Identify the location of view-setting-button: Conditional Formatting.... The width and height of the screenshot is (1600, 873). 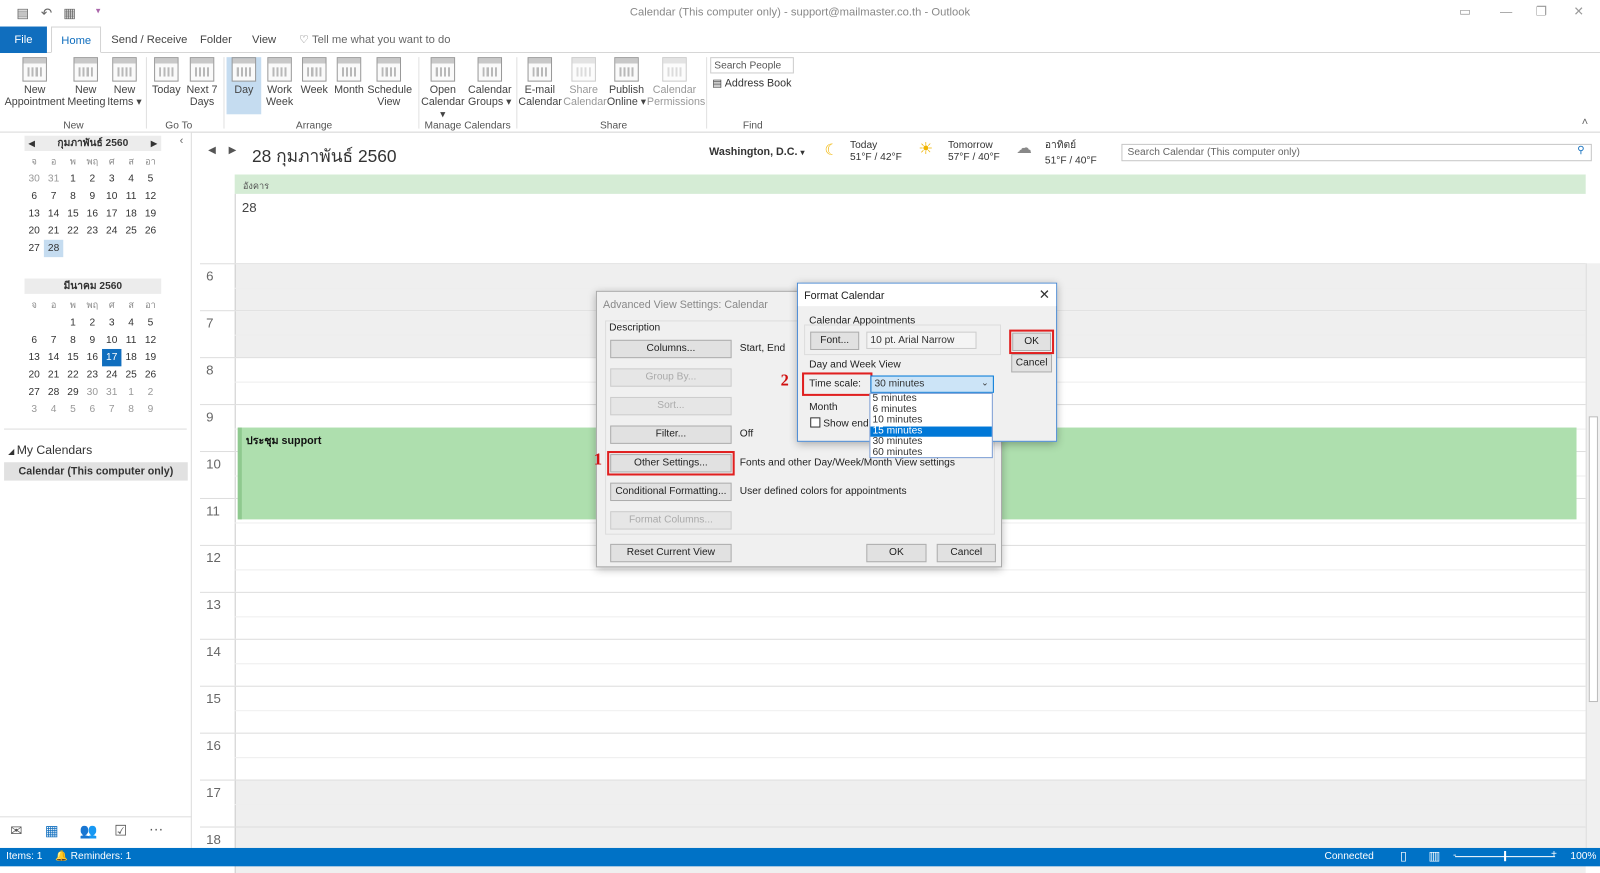
(671, 492).